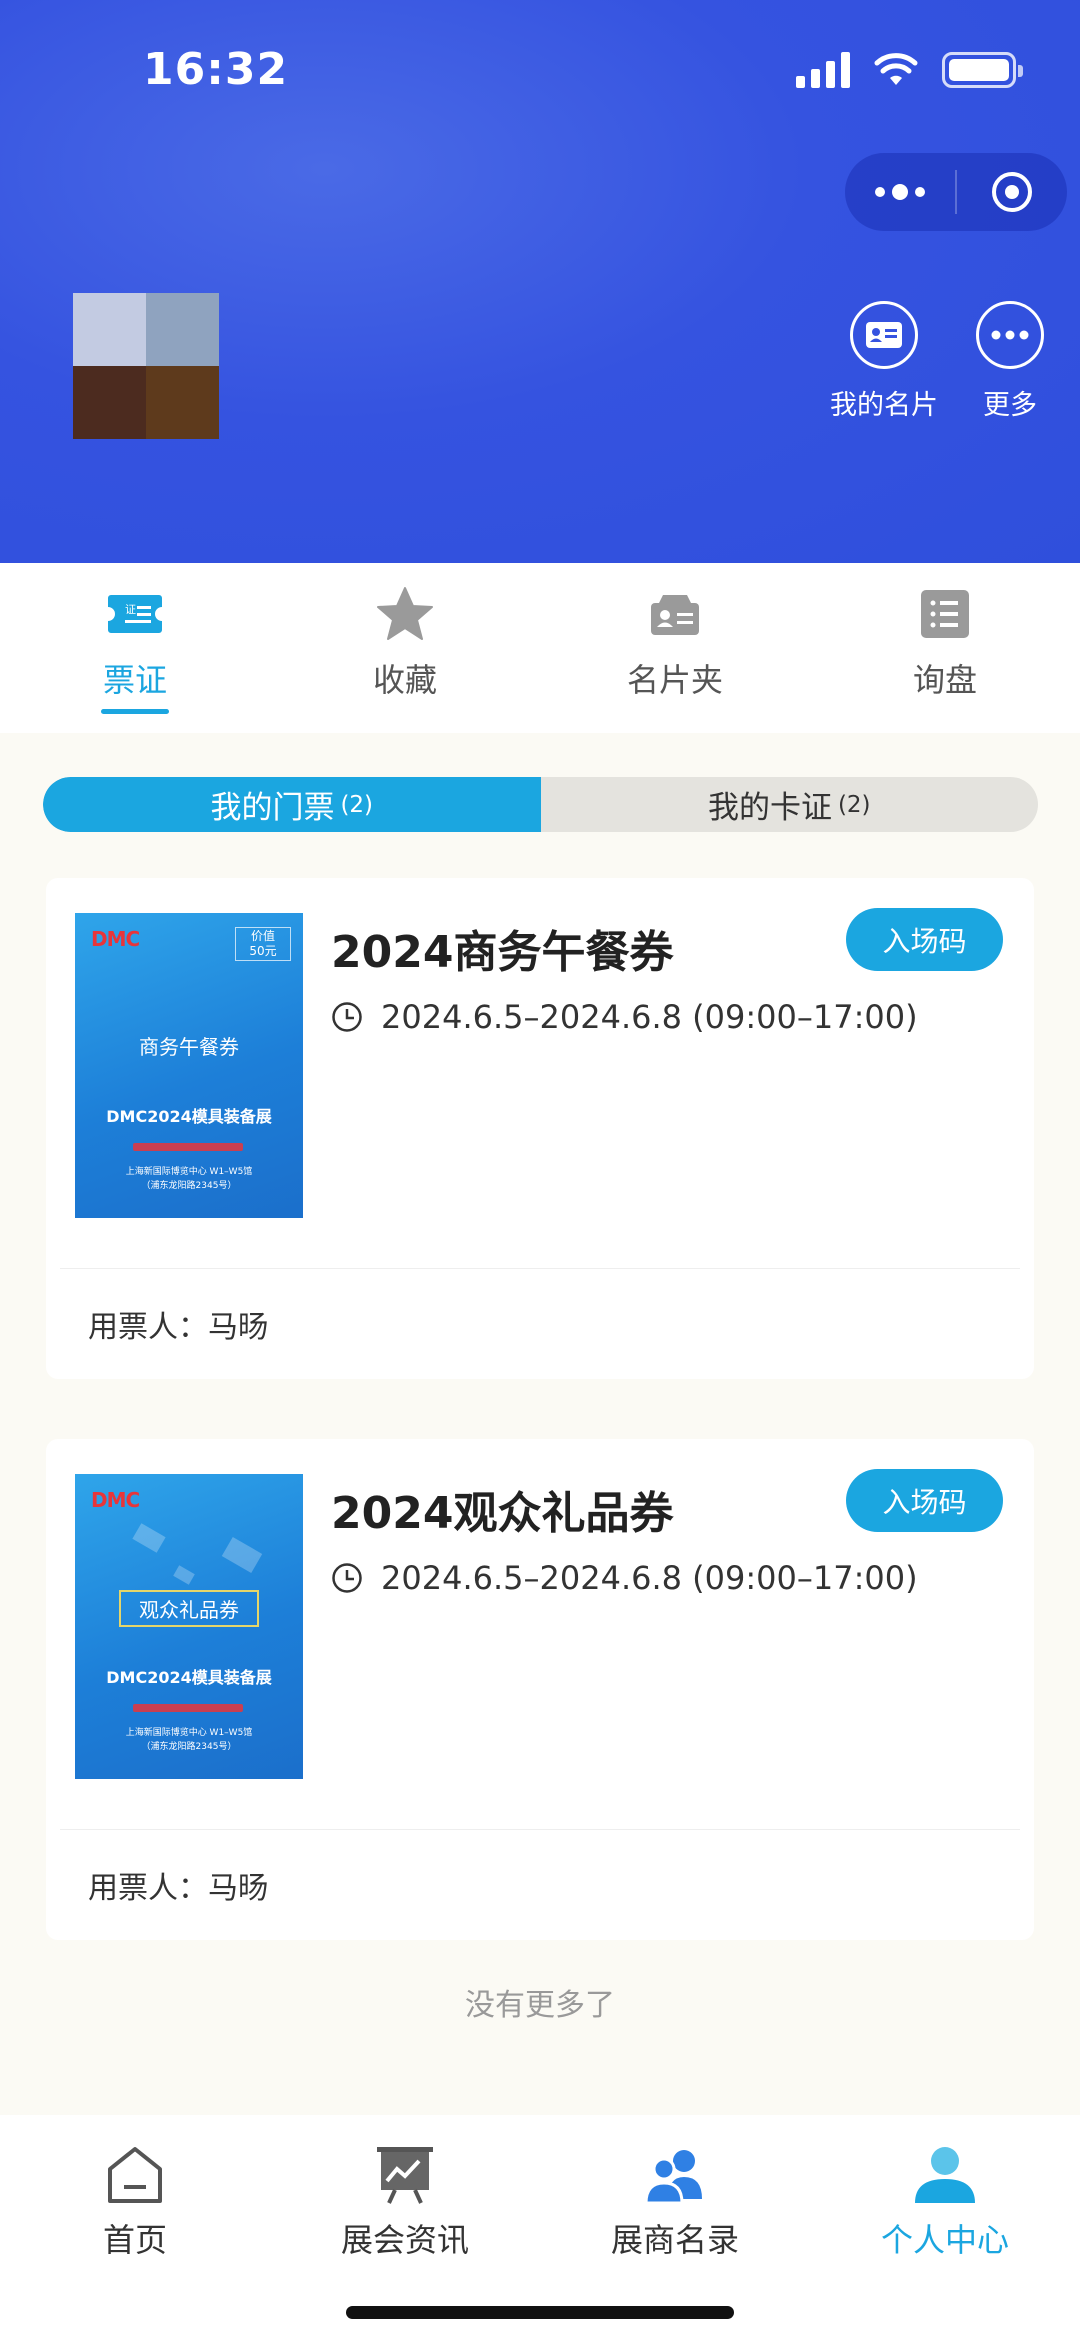 This screenshot has width=1080, height=2341. I want to click on profile-tabs: 证 票证 收藏 名片夹 询盘, so click(540, 648).